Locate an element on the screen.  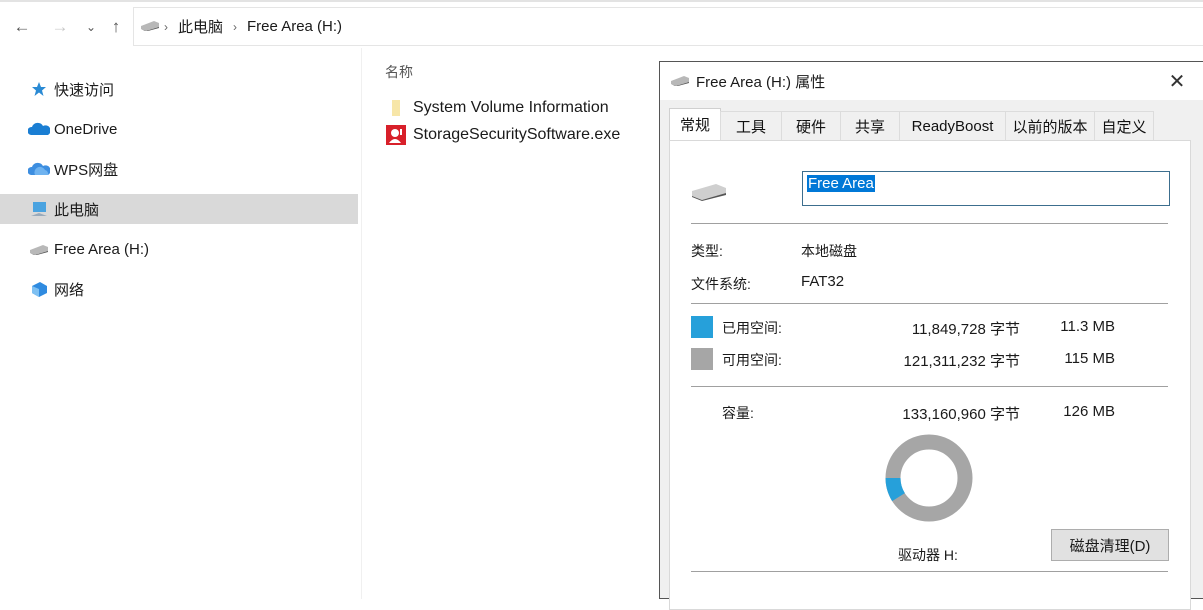
tab-tools: 工具 is located at coordinates (751, 125).